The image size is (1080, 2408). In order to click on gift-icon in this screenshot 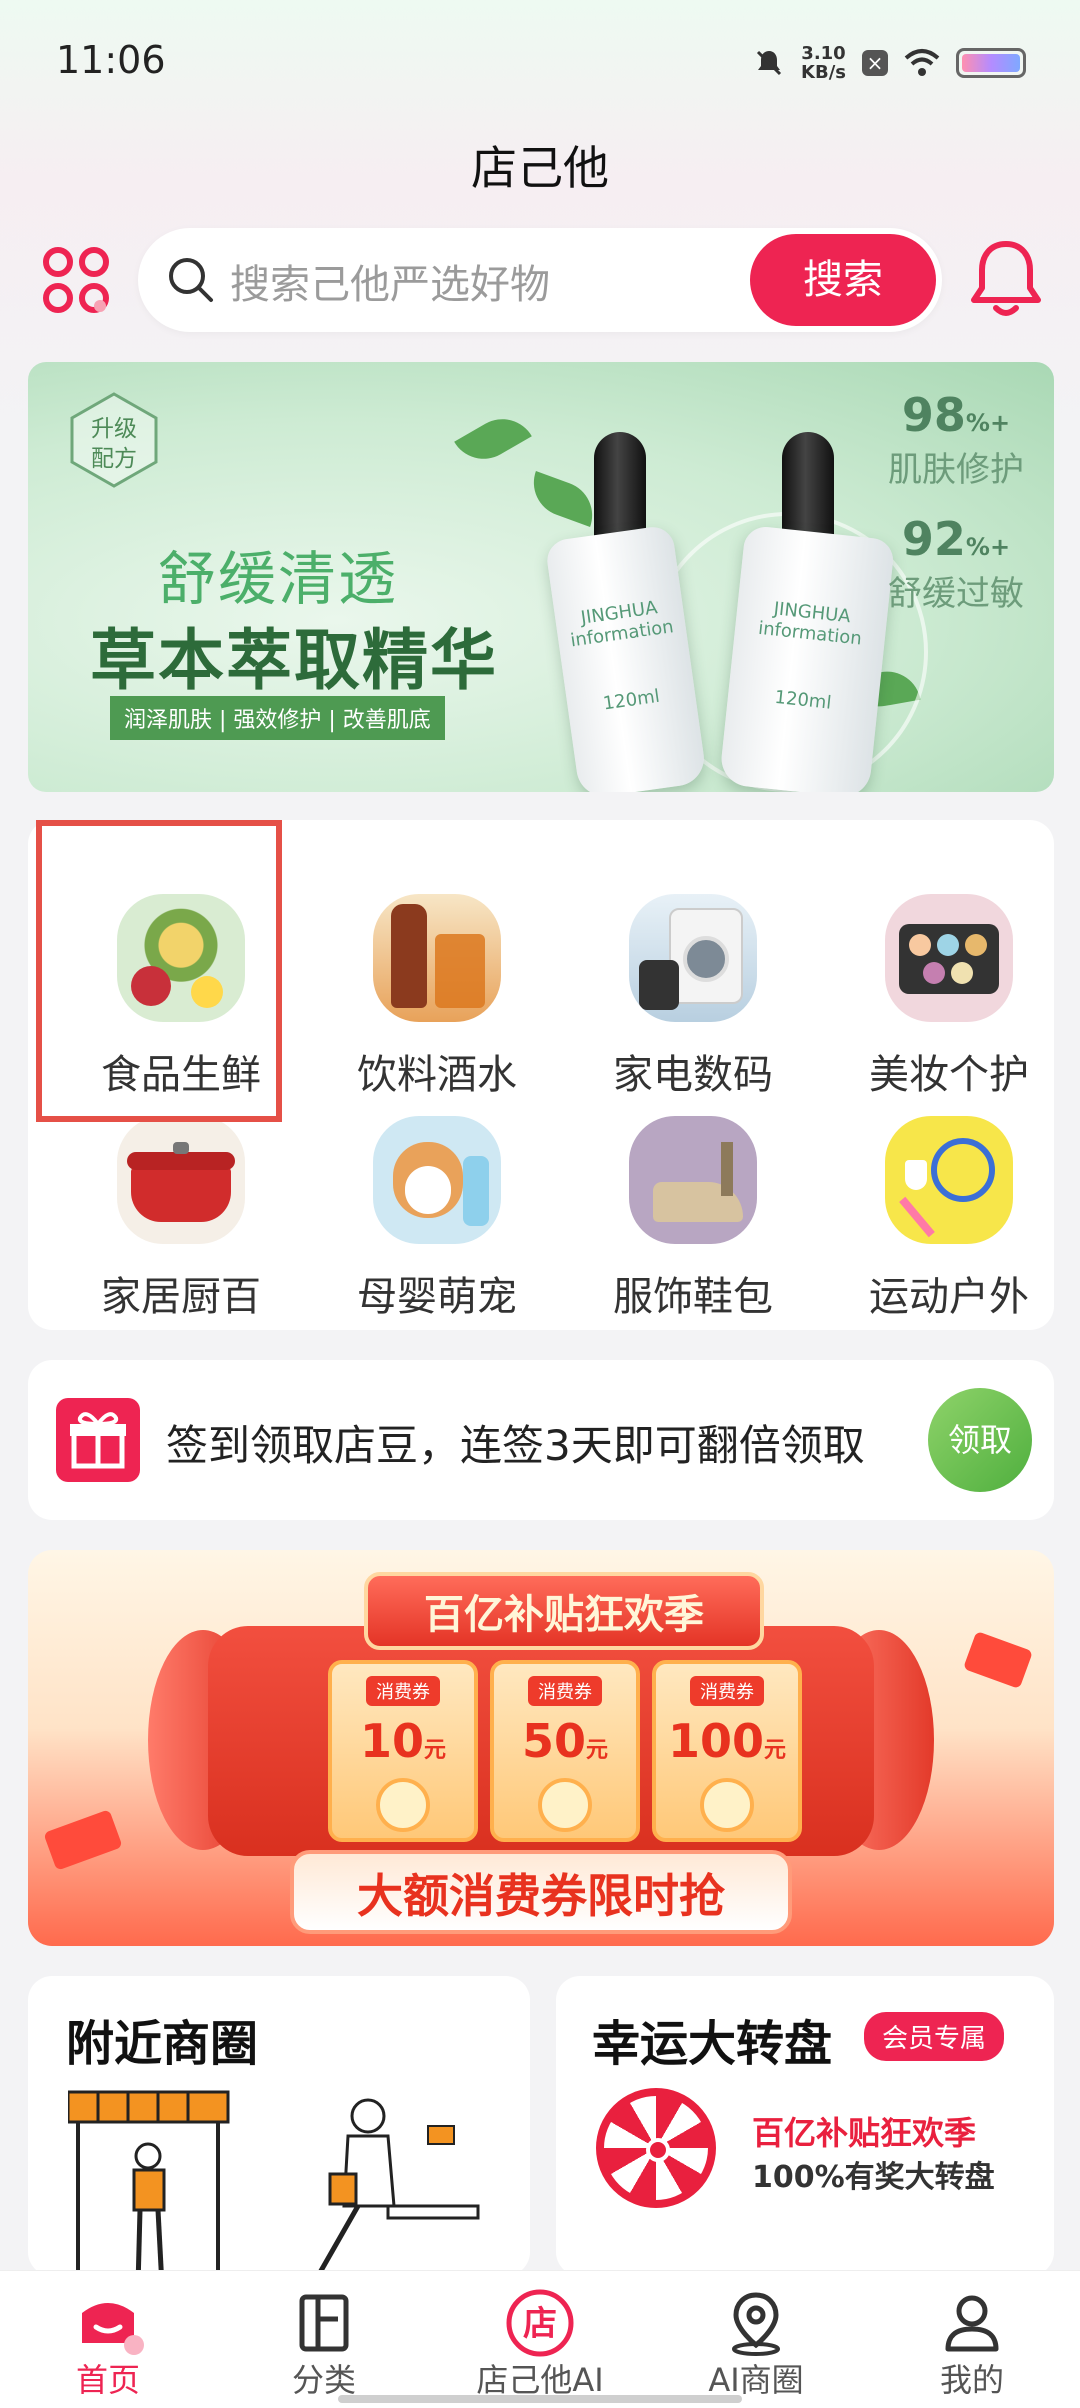, I will do `click(98, 1440)`.